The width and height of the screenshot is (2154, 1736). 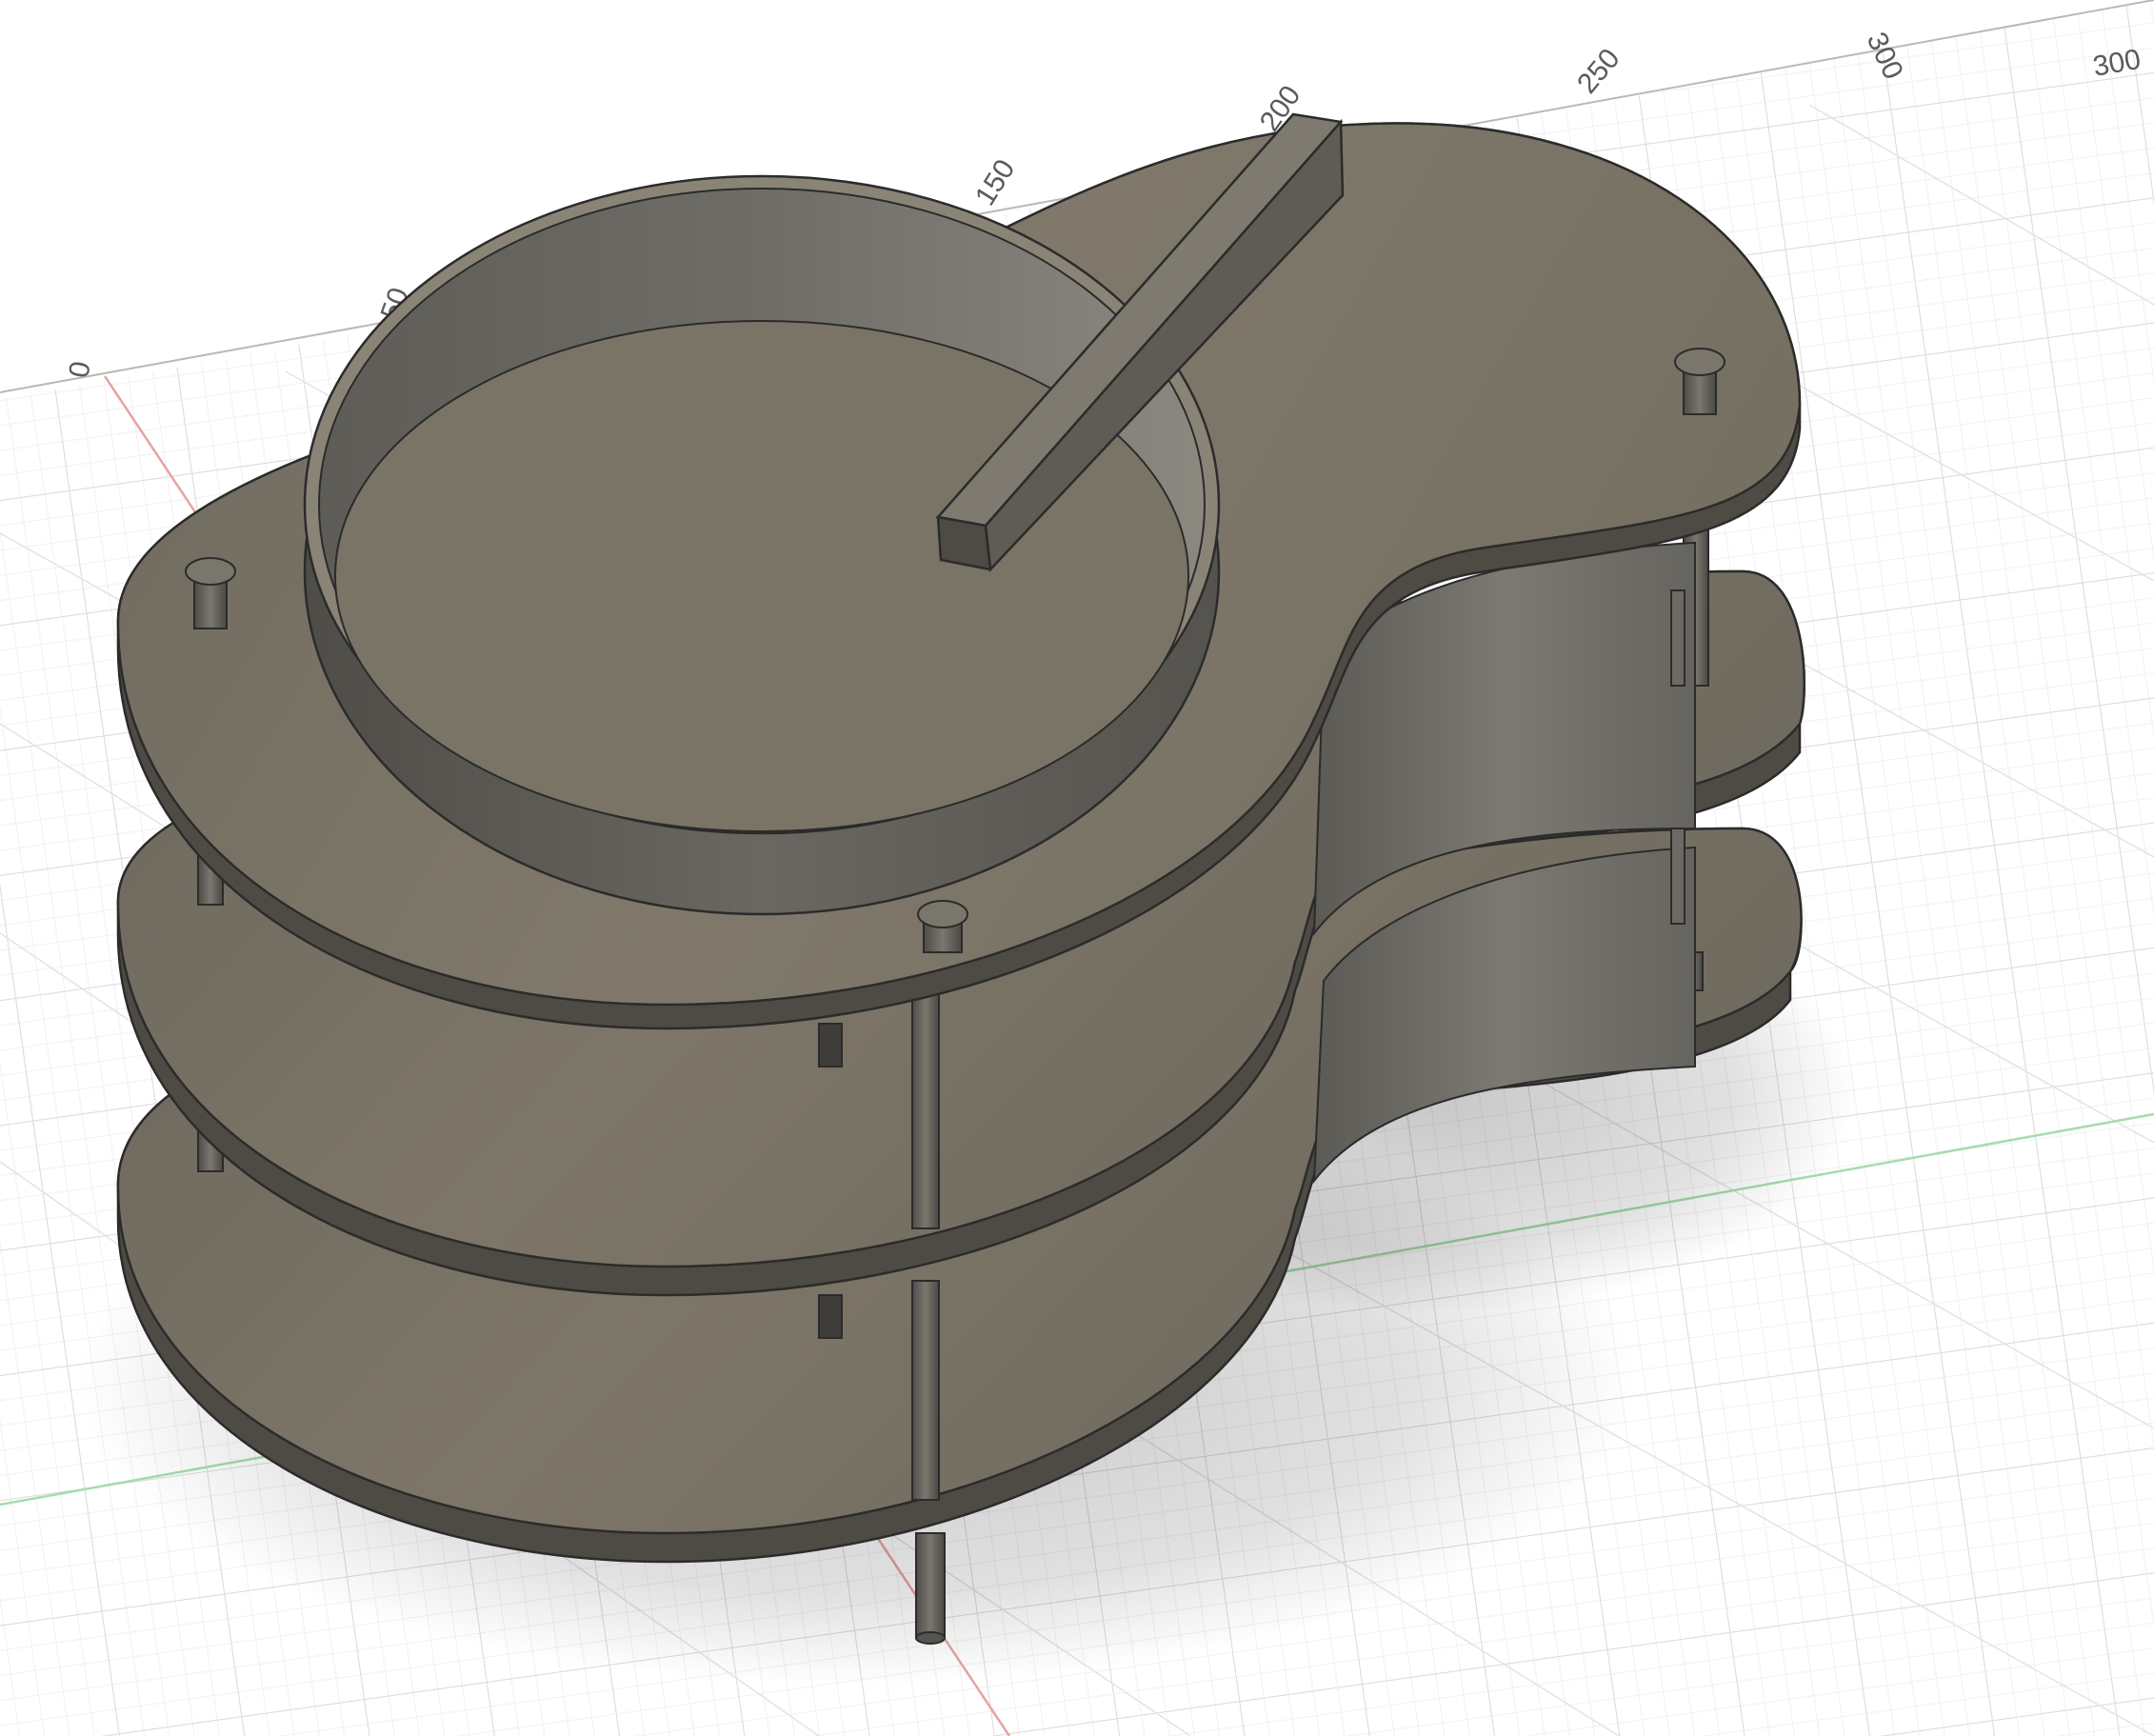 I want to click on ruler-label-250: 250, so click(x=1598, y=71).